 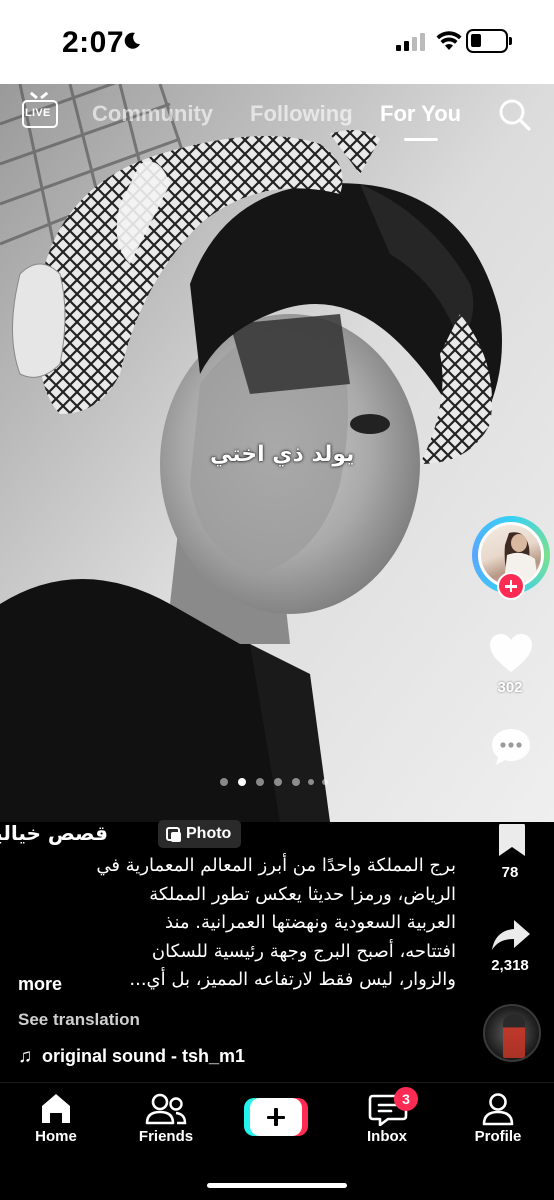 What do you see at coordinates (387, 1136) in the screenshot?
I see `tab-inbox-label: Inbox` at bounding box center [387, 1136].